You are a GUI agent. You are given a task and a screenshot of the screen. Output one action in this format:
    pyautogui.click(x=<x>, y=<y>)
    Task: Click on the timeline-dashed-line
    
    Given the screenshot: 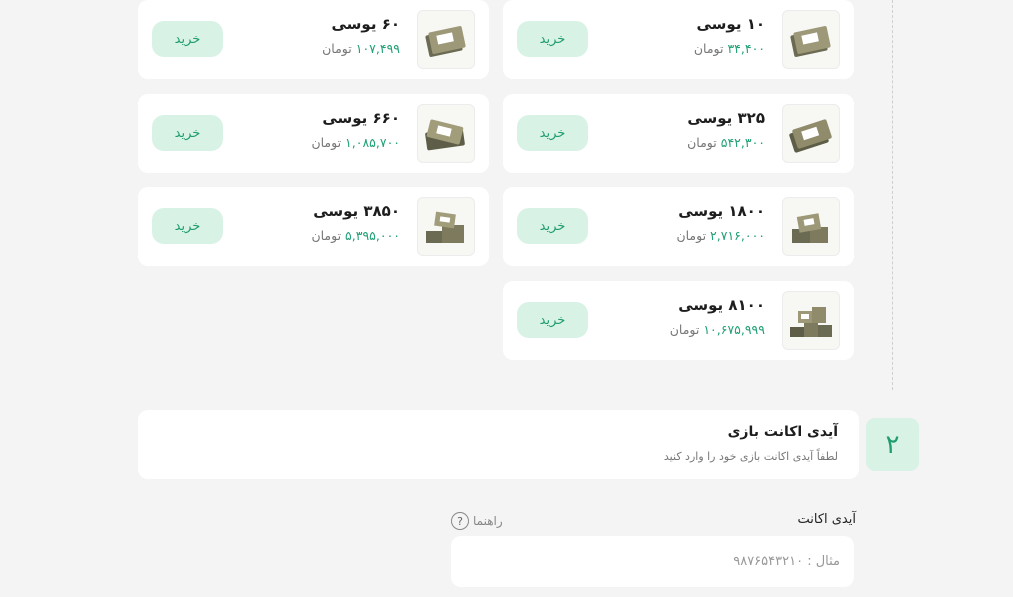 What is the action you would take?
    pyautogui.click(x=892, y=195)
    